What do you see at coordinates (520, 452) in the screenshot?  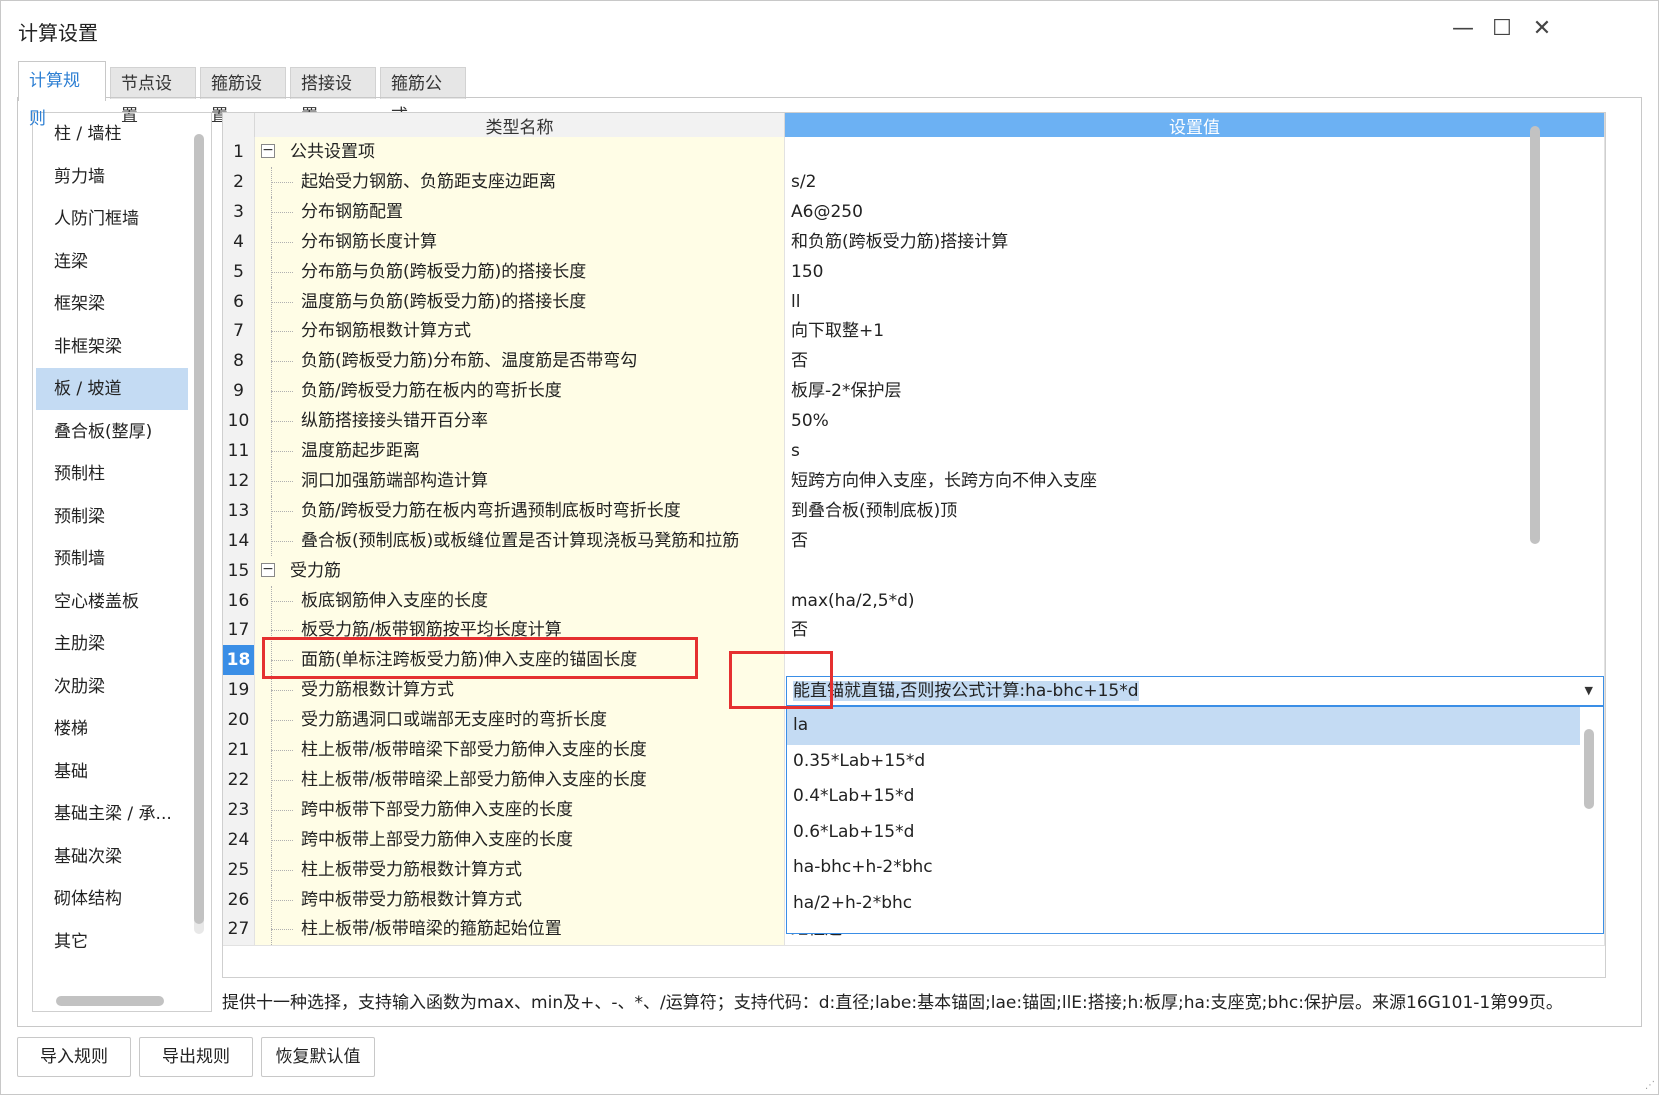 I see `type-name-cell: 温度筋起步距离` at bounding box center [520, 452].